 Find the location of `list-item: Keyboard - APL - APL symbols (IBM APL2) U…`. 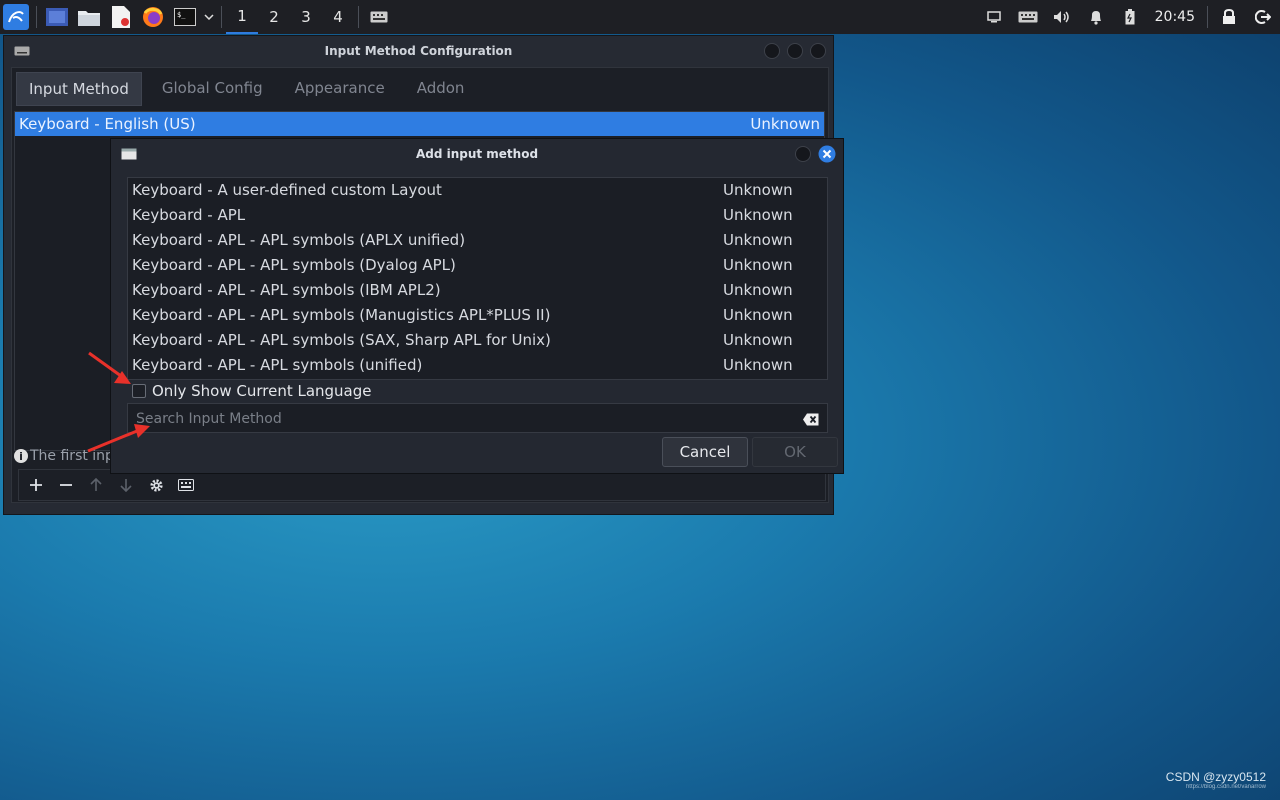

list-item: Keyboard - APL - APL symbols (IBM APL2) U… is located at coordinates (477, 290).